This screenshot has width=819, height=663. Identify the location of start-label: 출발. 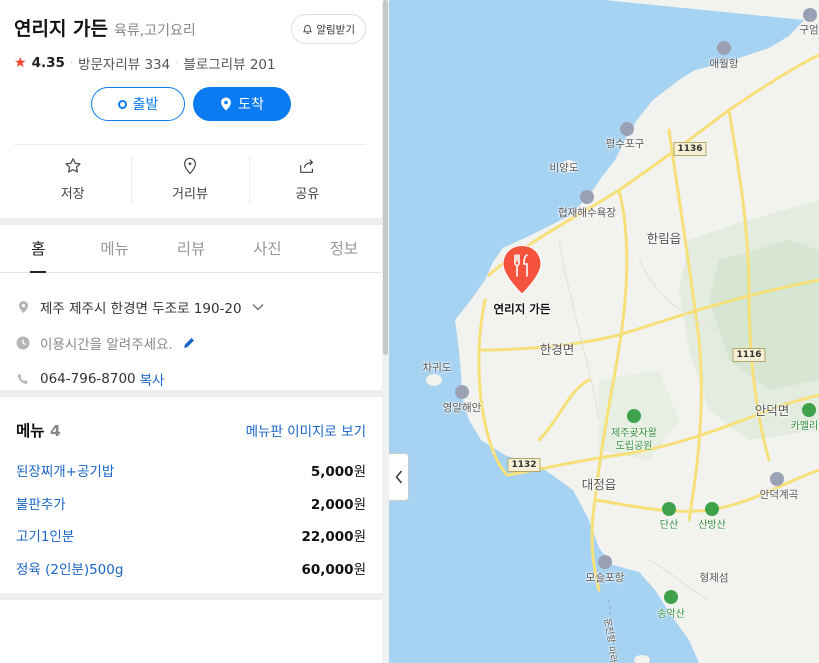
(145, 105).